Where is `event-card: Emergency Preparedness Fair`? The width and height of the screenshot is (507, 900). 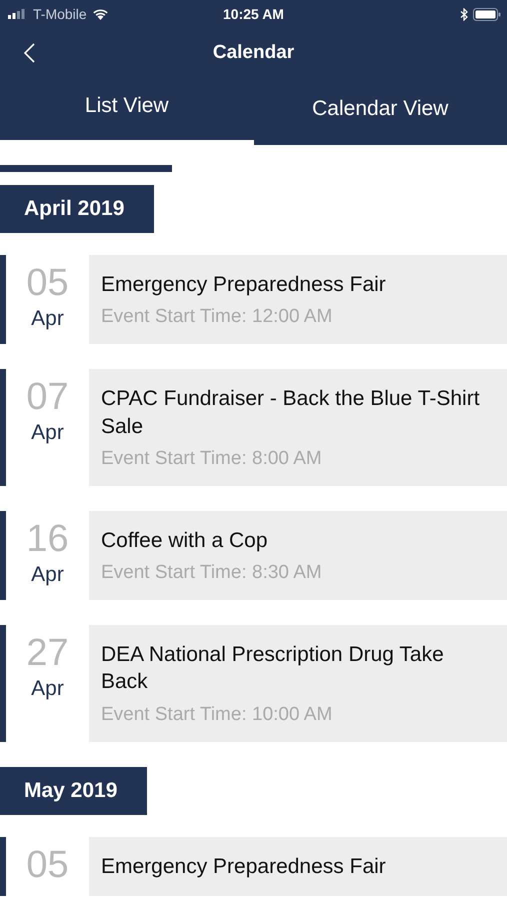
event-card: Emergency Preparedness Fair is located at coordinates (298, 866).